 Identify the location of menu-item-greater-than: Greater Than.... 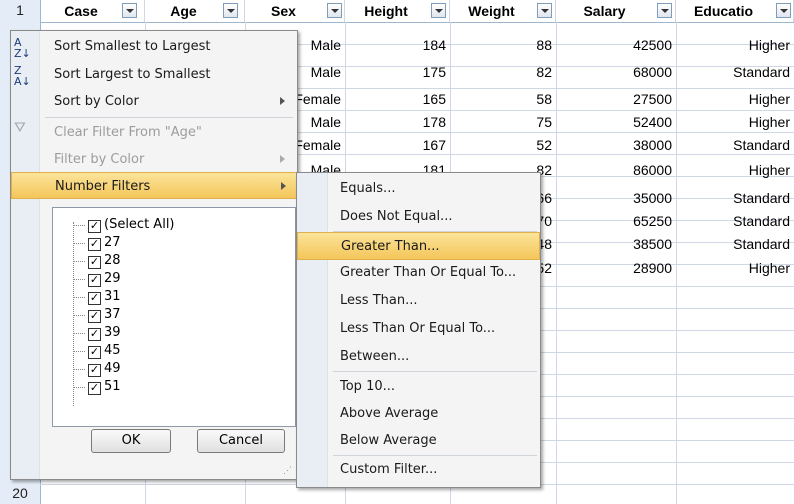
(418, 246).